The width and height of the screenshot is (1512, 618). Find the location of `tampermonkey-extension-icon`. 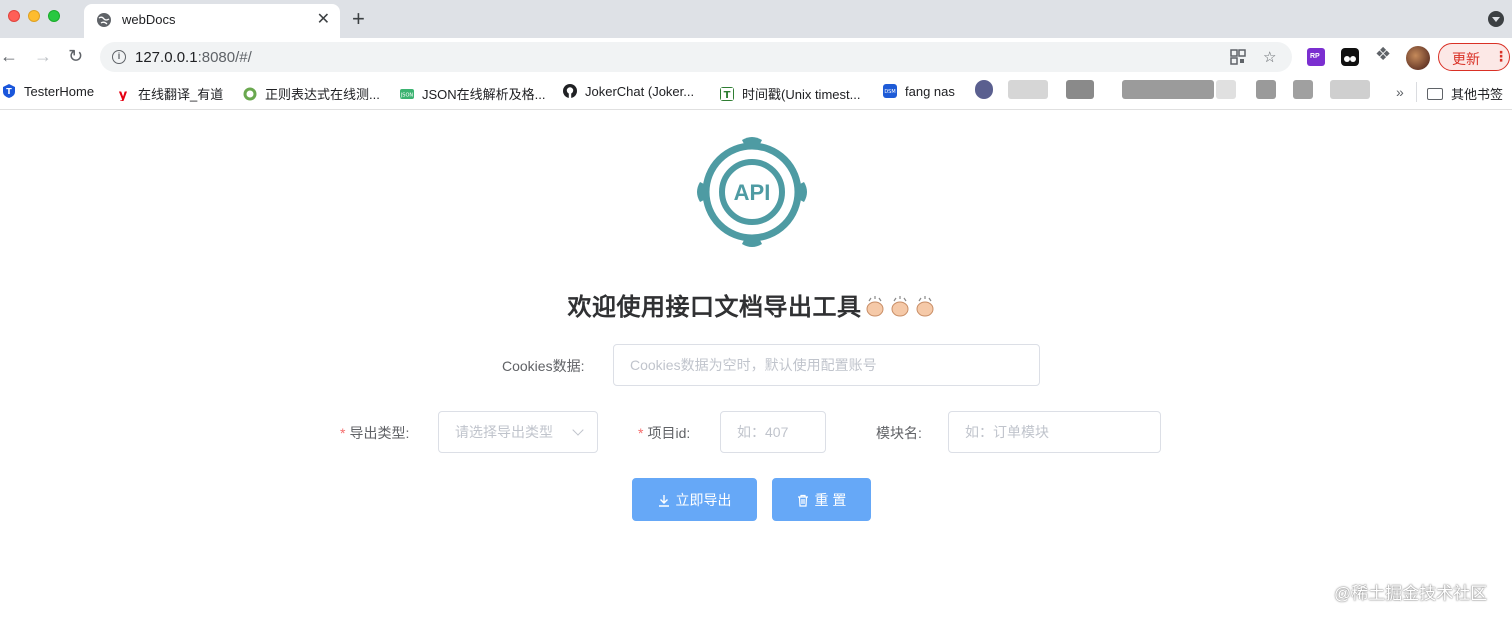

tampermonkey-extension-icon is located at coordinates (1350, 57).